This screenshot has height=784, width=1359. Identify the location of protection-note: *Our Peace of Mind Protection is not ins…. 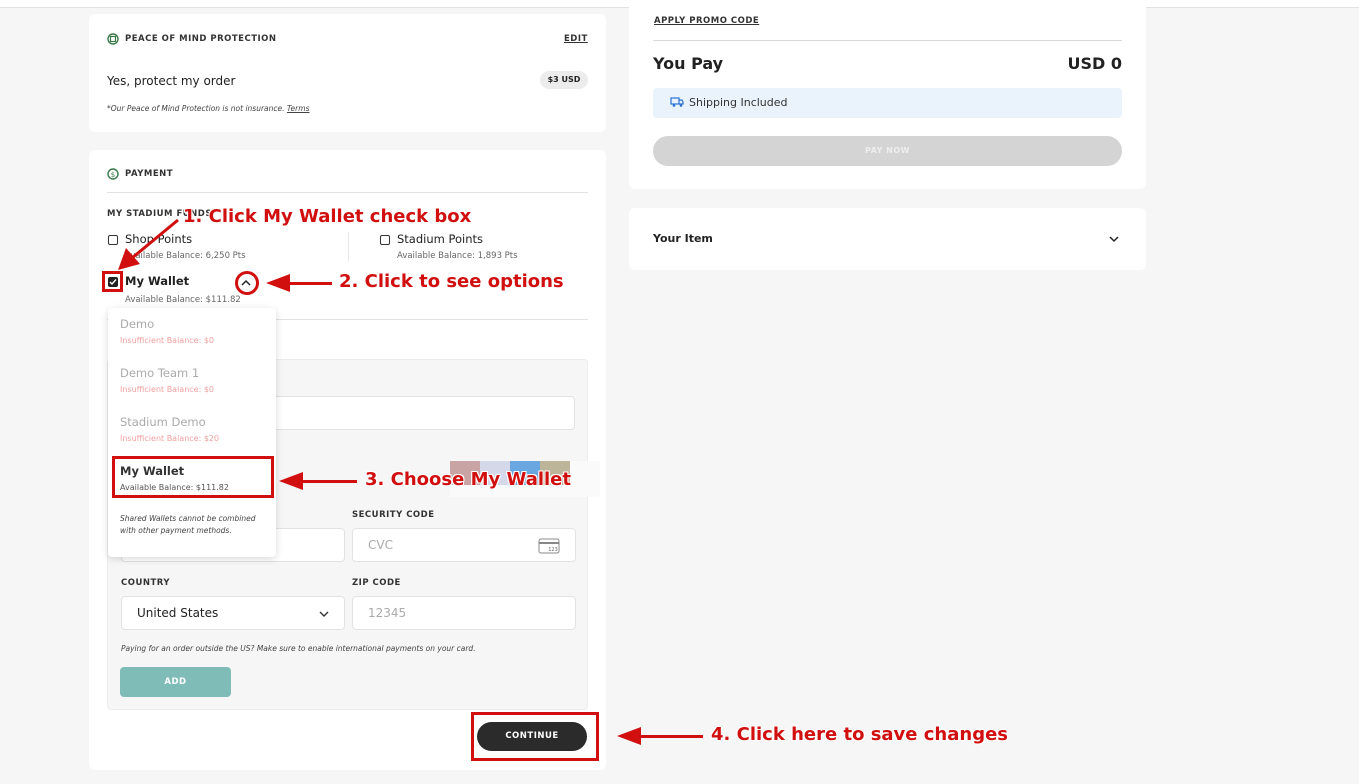
(208, 108).